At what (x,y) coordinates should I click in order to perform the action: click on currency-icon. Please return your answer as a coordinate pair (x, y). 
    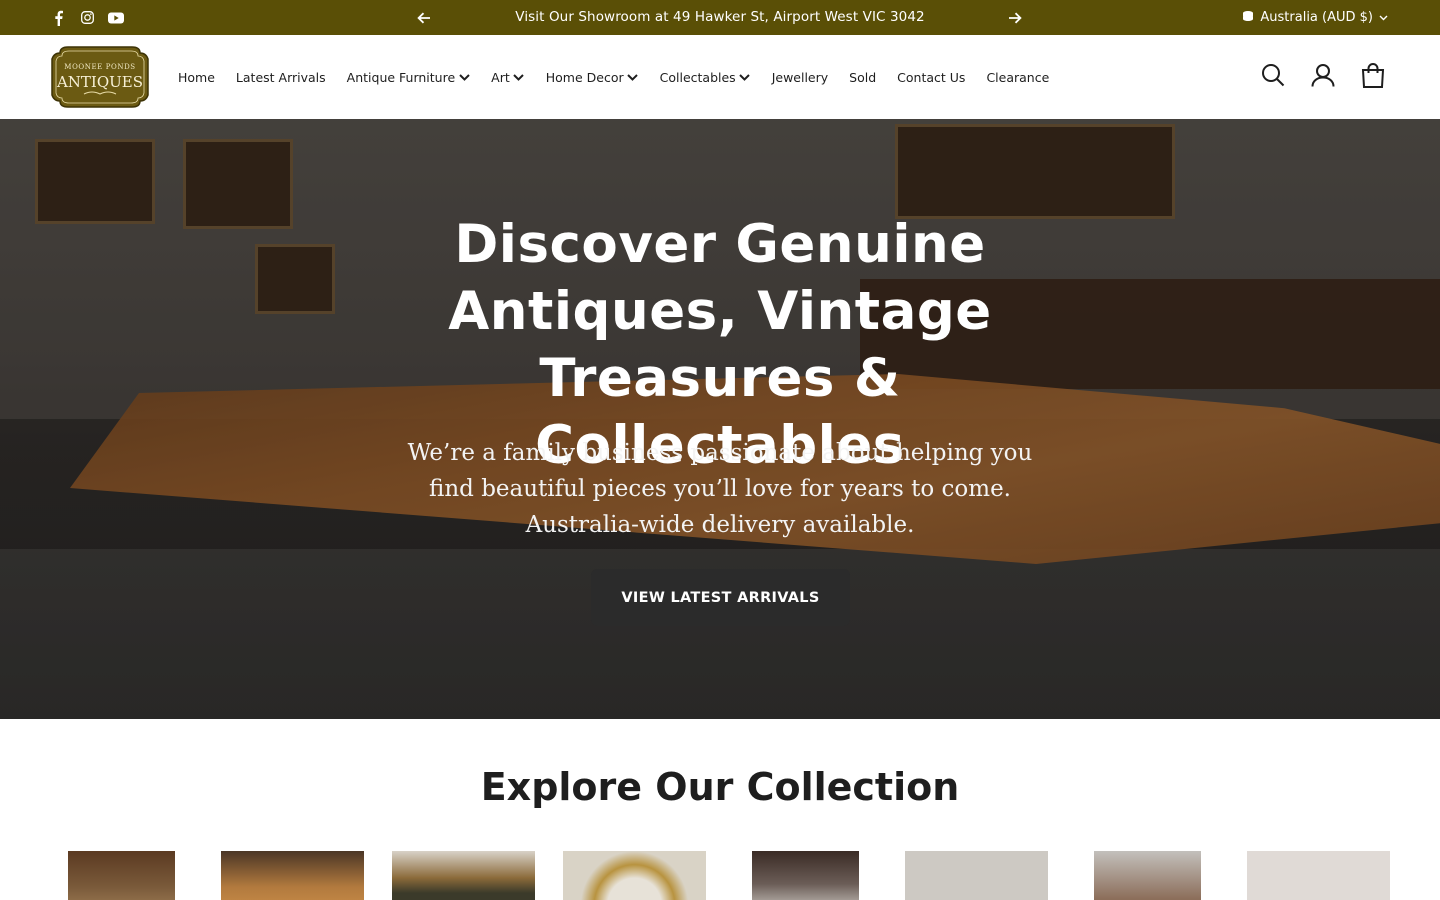
    Looking at the image, I should click on (1248, 18).